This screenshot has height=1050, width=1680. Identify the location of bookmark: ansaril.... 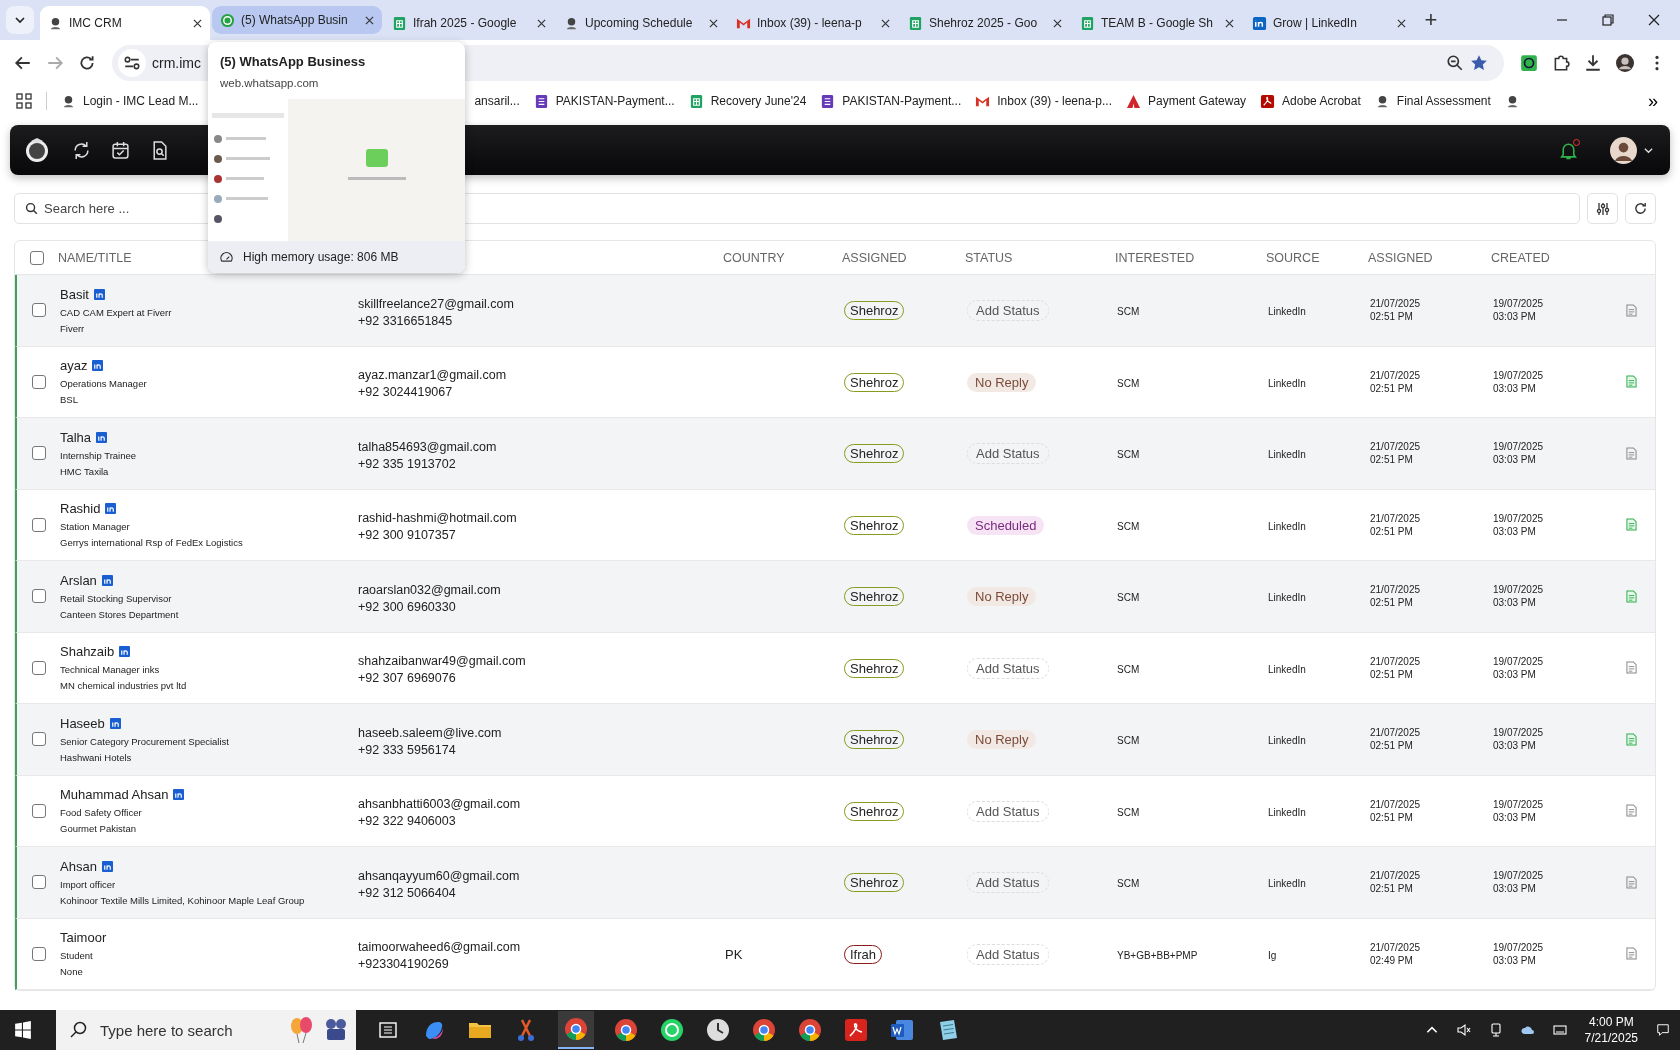
(497, 101).